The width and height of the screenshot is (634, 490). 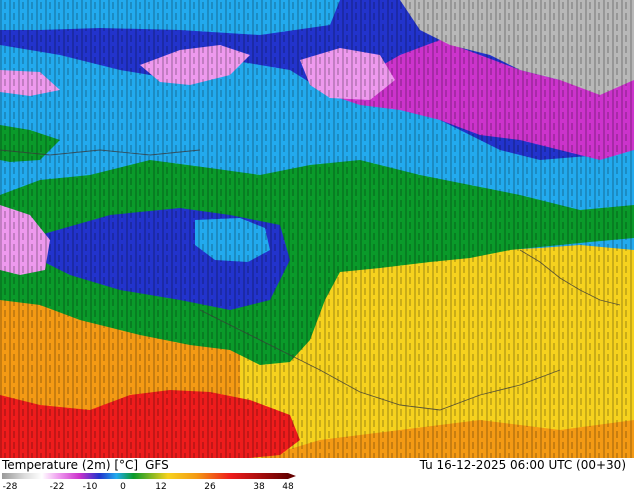 I want to click on colorbar-gradient, so click(x=145, y=476).